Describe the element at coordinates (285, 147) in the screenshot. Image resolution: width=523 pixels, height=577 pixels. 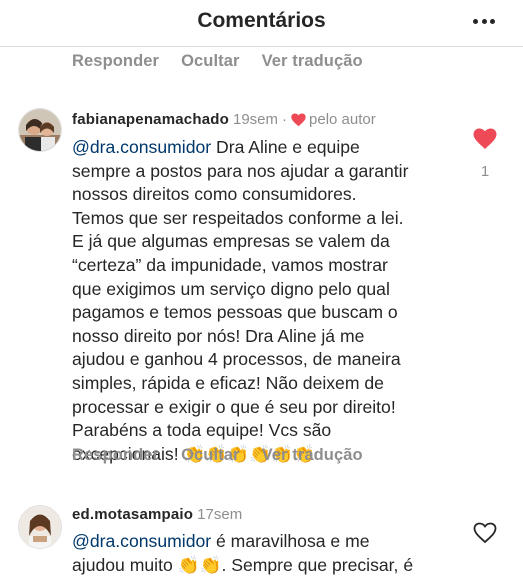
I see `comment-line: Dra Aline e equipe` at that location.